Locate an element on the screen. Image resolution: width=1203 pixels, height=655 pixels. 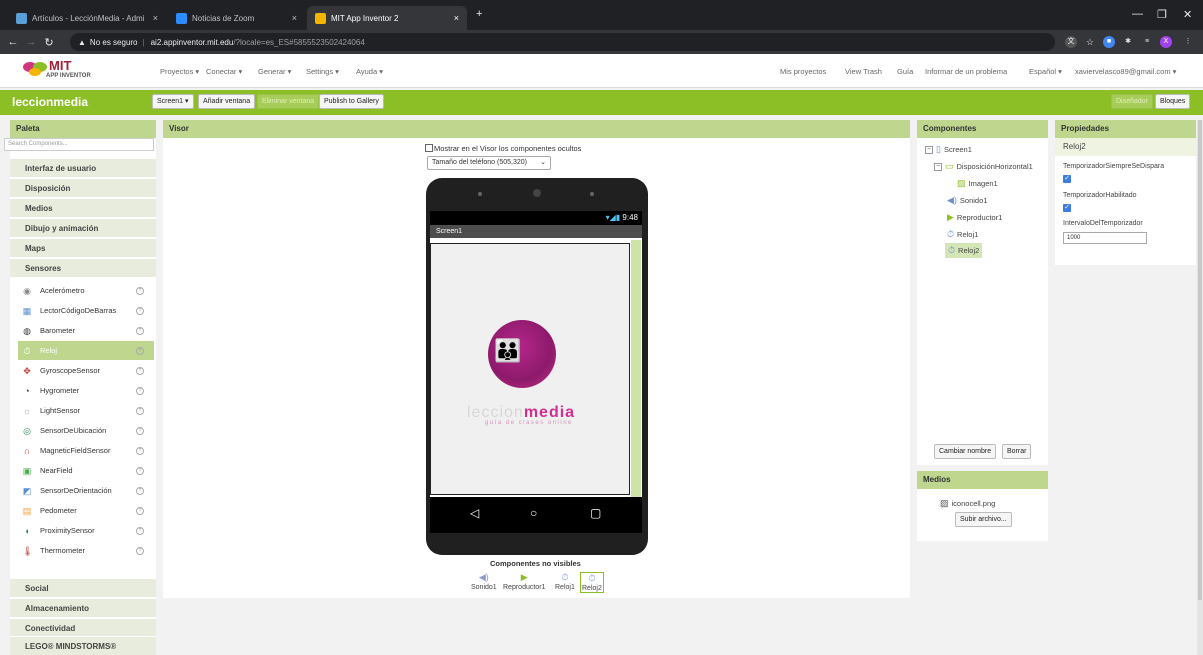
link-view-trash: View Trash is located at coordinates (863, 71).